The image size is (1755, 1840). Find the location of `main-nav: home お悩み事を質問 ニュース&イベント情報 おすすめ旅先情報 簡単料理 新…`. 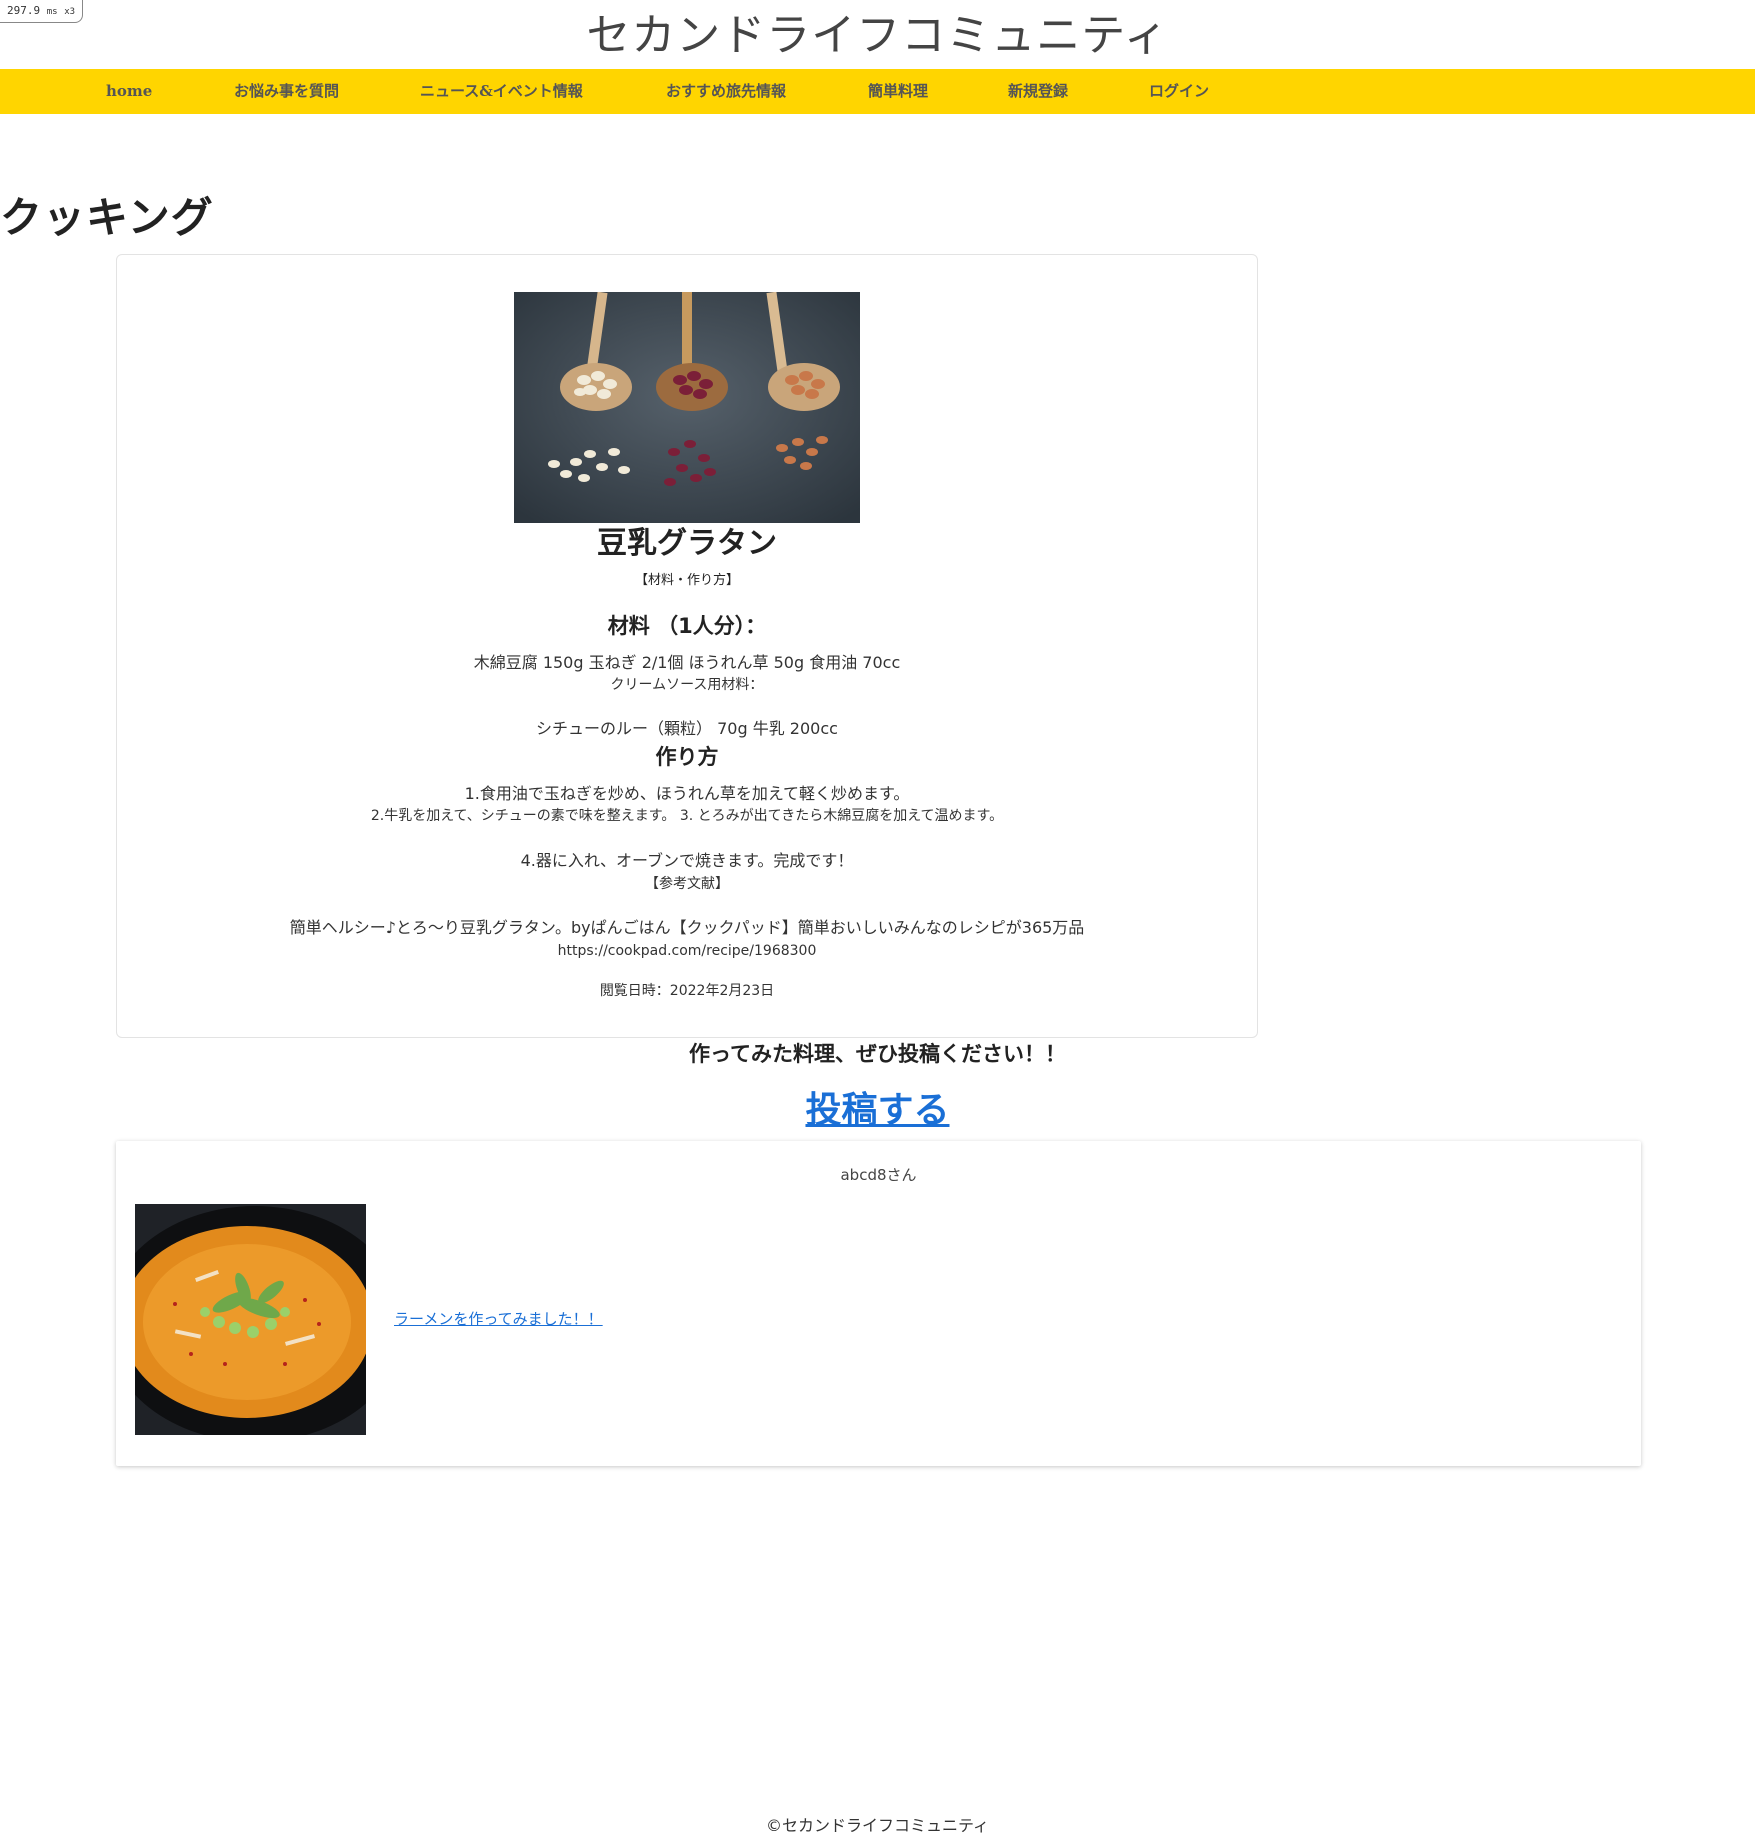

main-nav: home お悩み事を質問 ニュース&イベント情報 おすすめ旅先情報 簡単料理 新… is located at coordinates (877, 91).